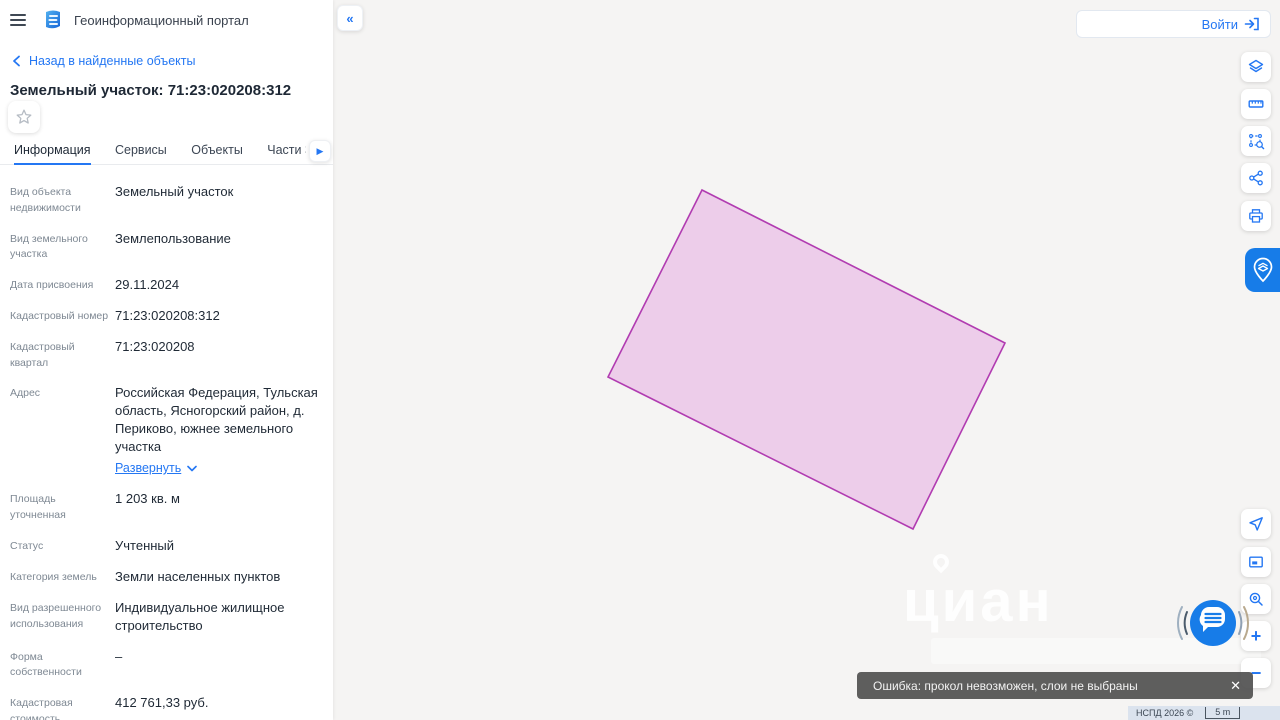  I want to click on detail-row: Вид земельного участка Землепользование, so click(166, 247).